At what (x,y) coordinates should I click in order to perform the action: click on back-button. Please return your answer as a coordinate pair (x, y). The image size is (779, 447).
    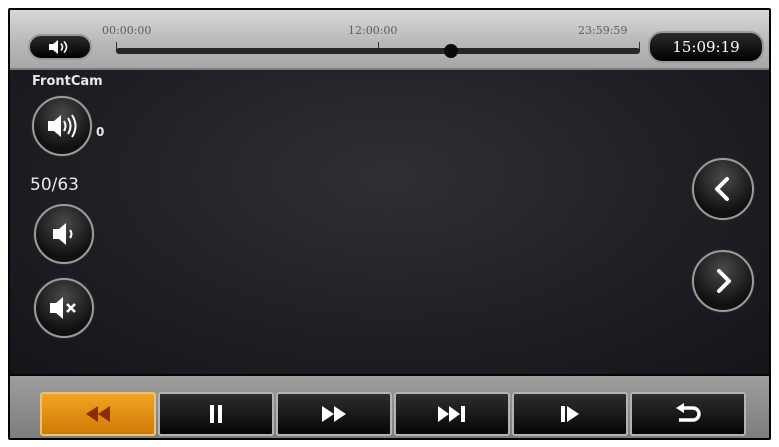
    Looking at the image, I should click on (688, 414).